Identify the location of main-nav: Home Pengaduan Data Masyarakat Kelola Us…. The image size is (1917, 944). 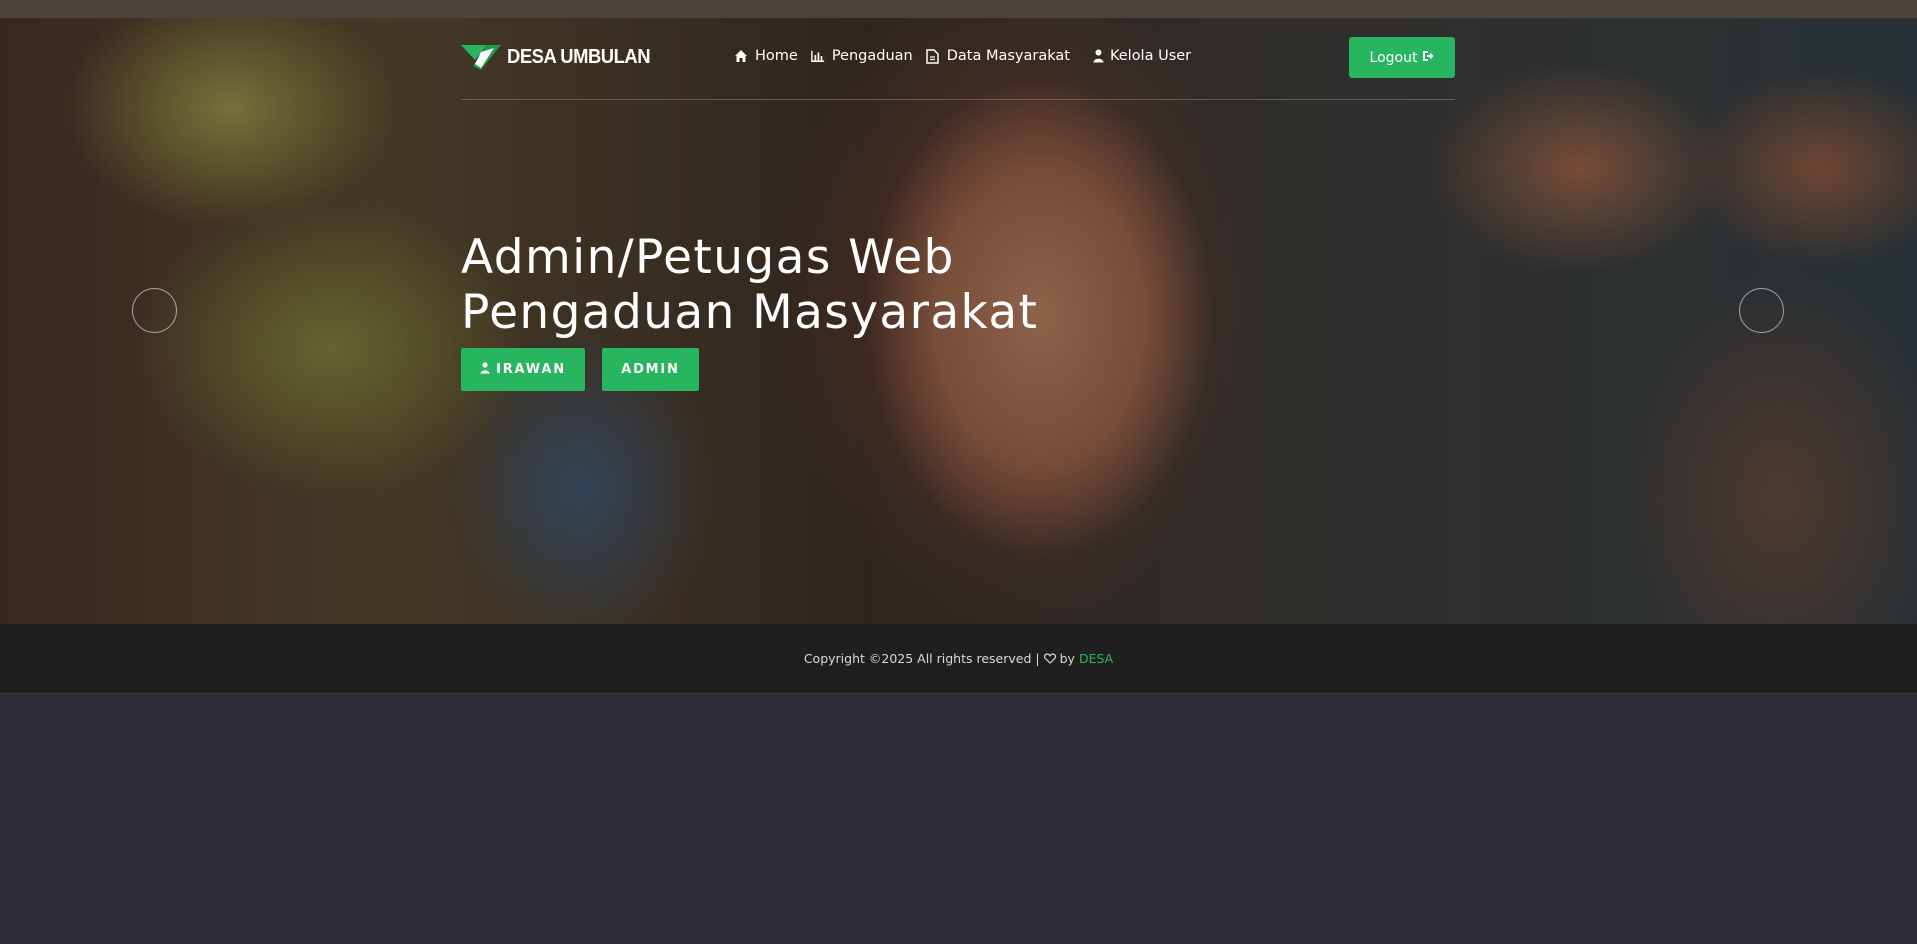
(962, 56).